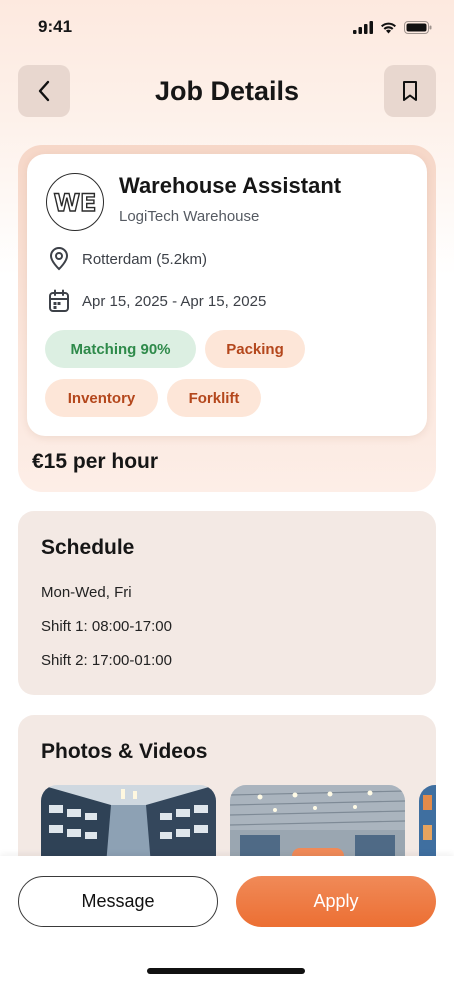 The image size is (454, 985). I want to click on apply-button: Apply, so click(336, 901).